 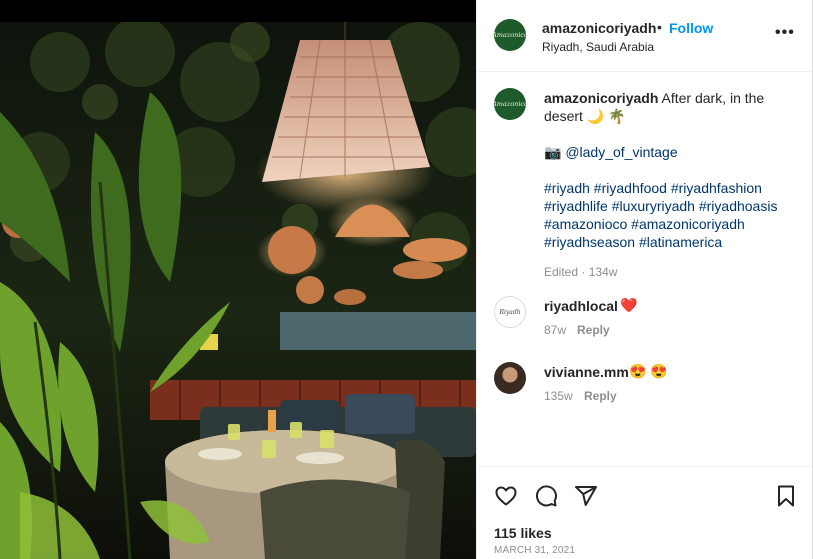 I want to click on credit-mention-link: @lady_of_vintage, so click(x=621, y=152).